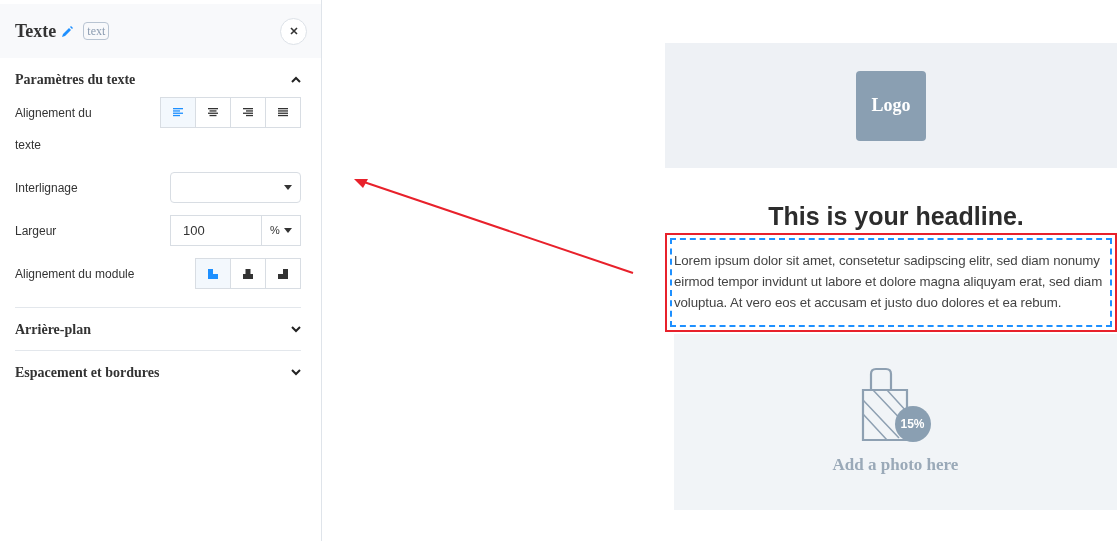  I want to click on paragraph-text: Lorem ipsum dolor sit amet, consetetur sadipscing elitr, sed diam nonumy eirmod tempor invidunt ut labore et dolore magna aliquyam erat, sed diam voluptua. At vero eos et accusam et justo duo dolores et ea rebum., so click(889, 282).